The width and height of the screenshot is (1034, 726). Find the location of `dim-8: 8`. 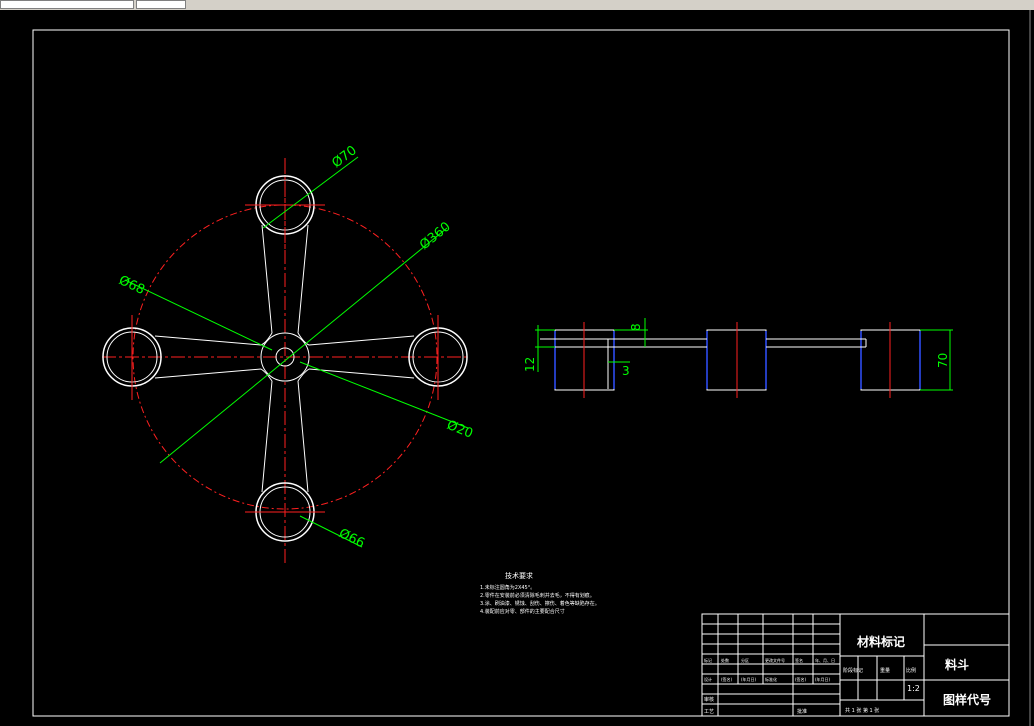

dim-8: 8 is located at coordinates (636, 327).